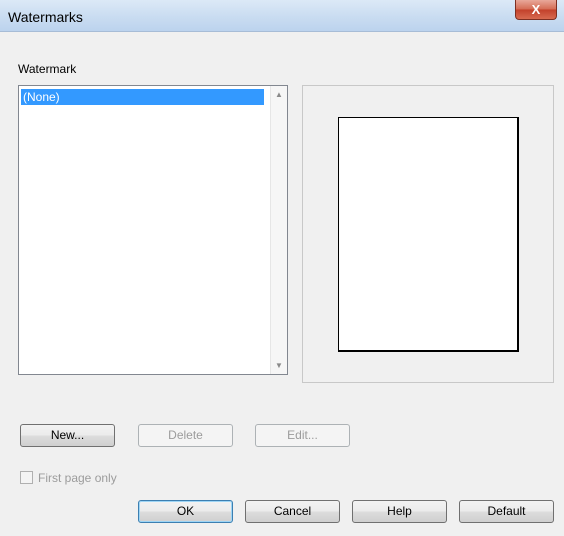 This screenshot has height=536, width=564. I want to click on close-icon: X, so click(536, 9).